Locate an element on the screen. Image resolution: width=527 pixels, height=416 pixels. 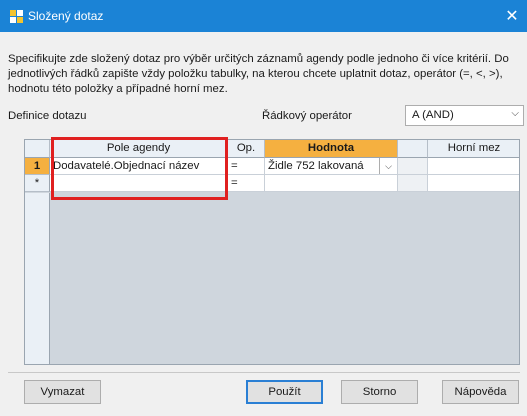
column-header-value: Hodnota is located at coordinates (331, 149).